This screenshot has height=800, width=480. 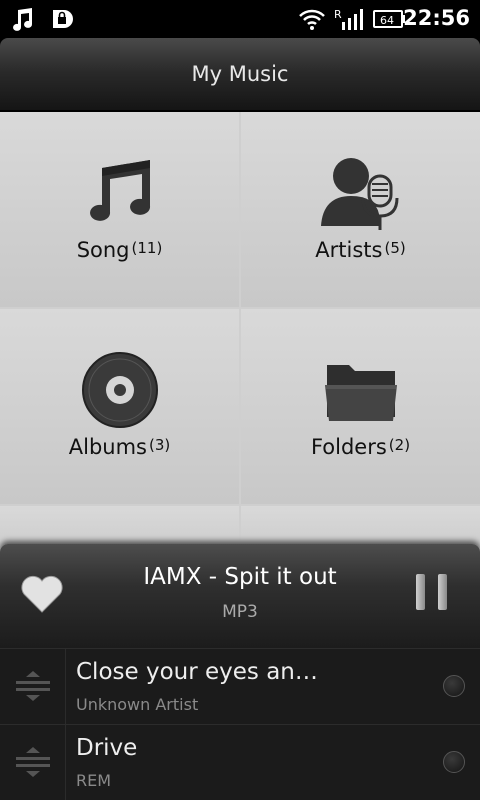 I want to click on category-song: Song (11), so click(x=119, y=209).